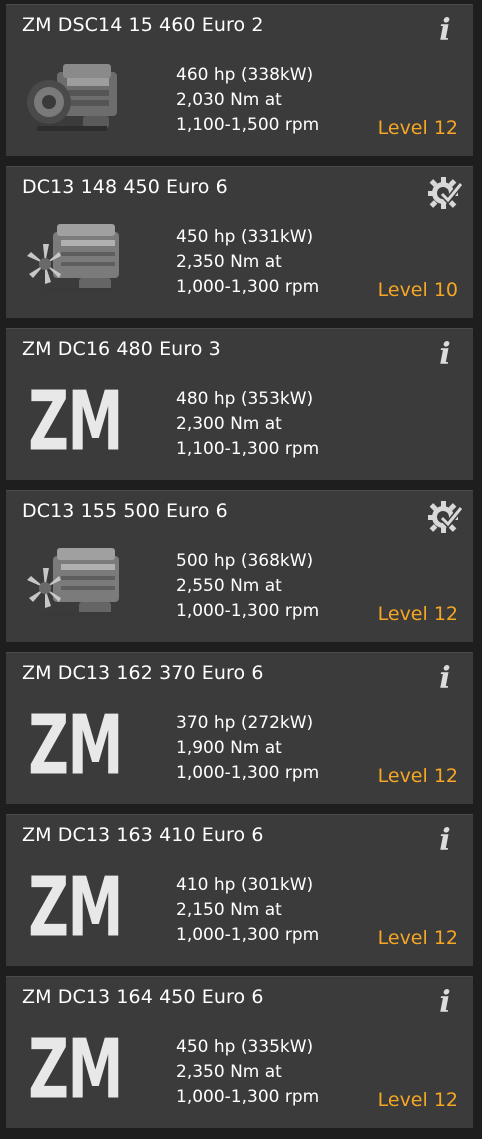 This screenshot has height=1139, width=482. Describe the element at coordinates (229, 100) in the screenshot. I see `engine-torque: 2,030 Nm at` at that location.